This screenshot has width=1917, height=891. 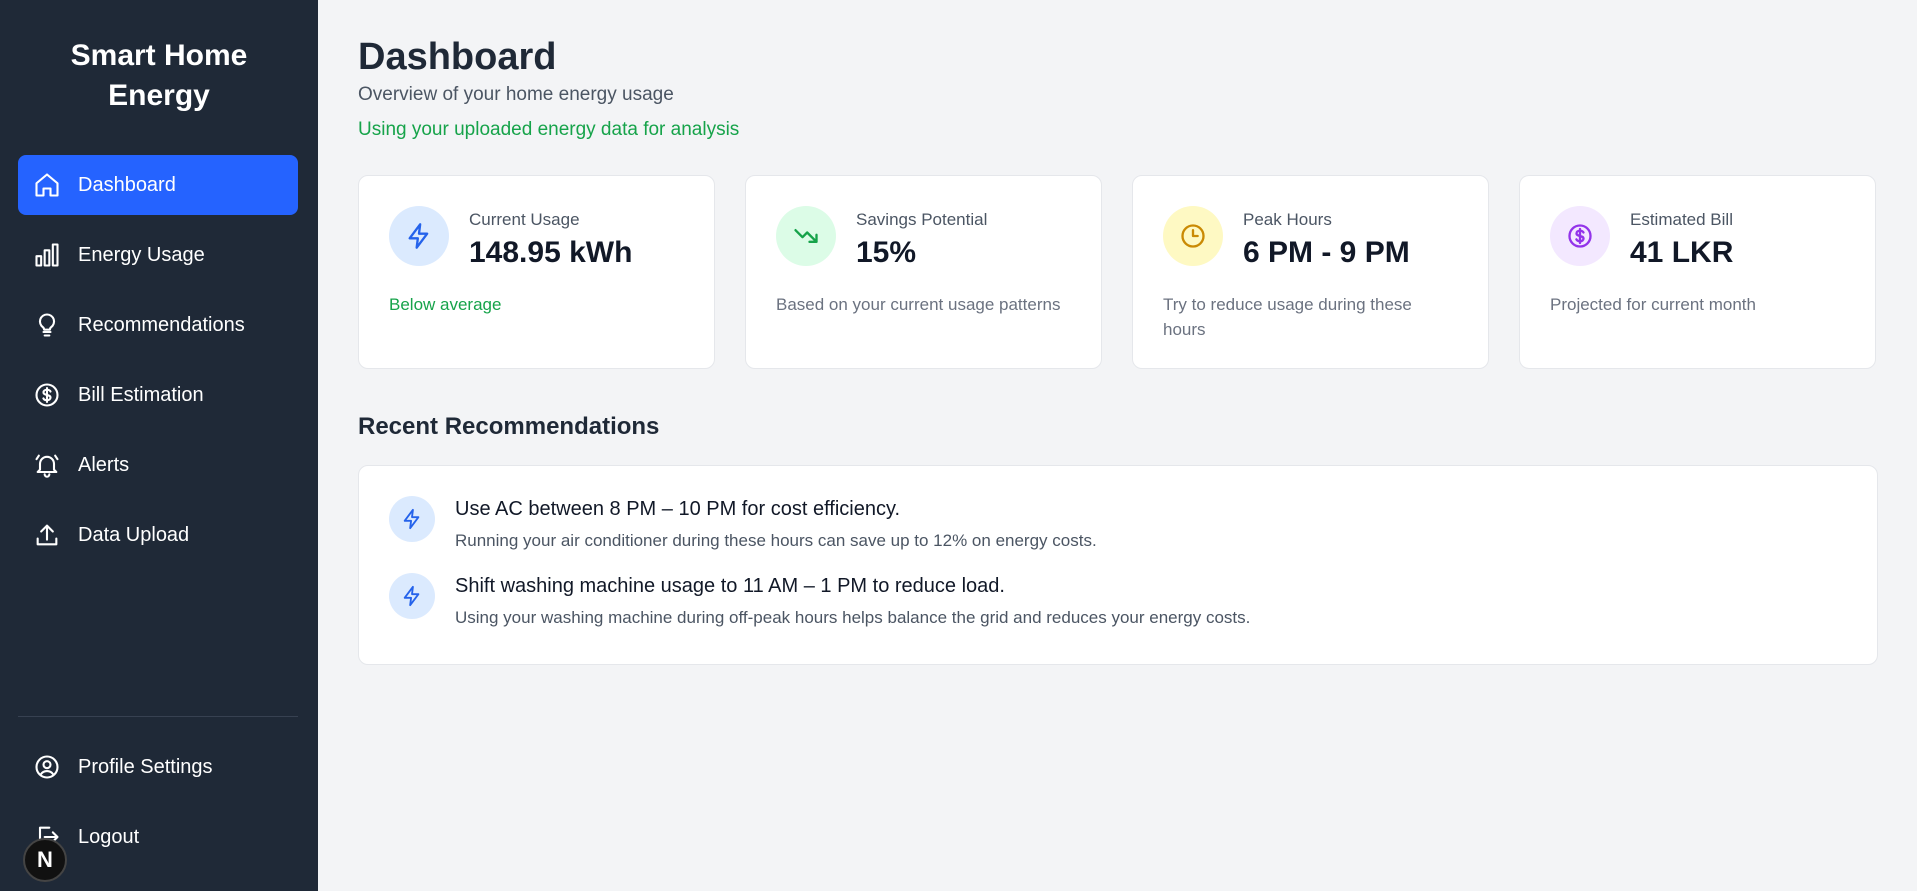 I want to click on sidebar-item-label: Bill Estimation, so click(x=141, y=394).